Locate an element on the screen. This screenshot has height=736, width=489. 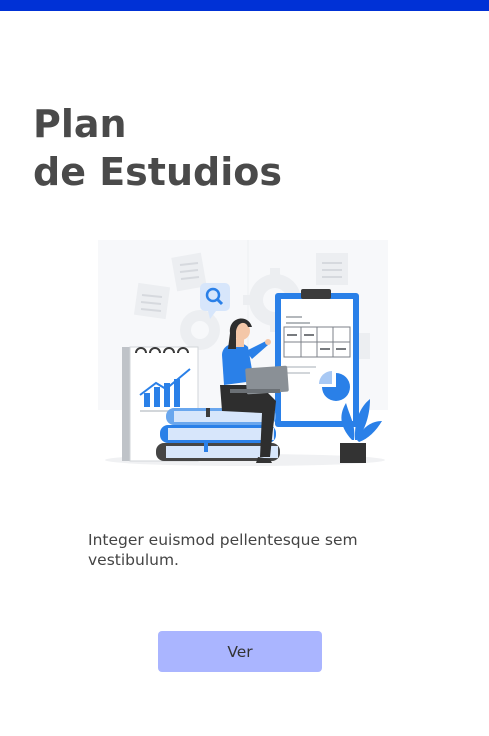
view-button: Ver is located at coordinates (240, 651).